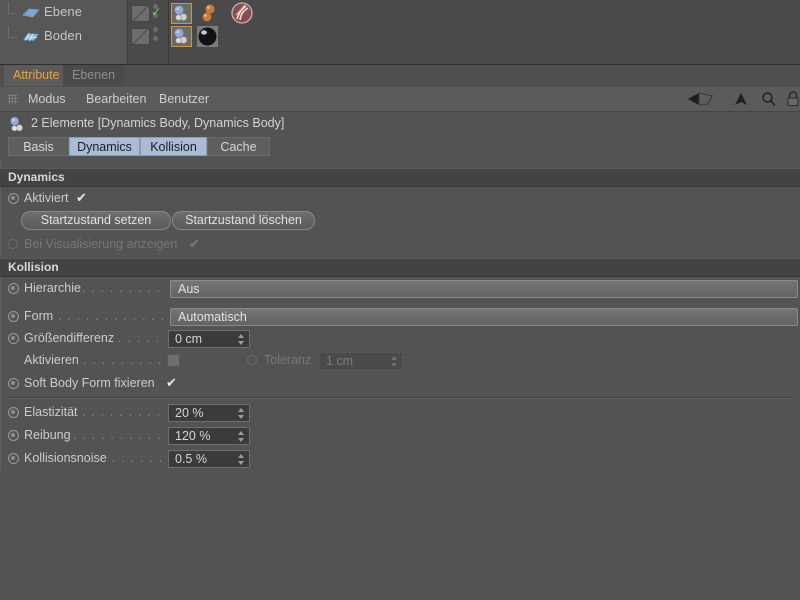  What do you see at coordinates (194, 244) in the screenshot?
I see `visualisierung-checkbox: ✔` at bounding box center [194, 244].